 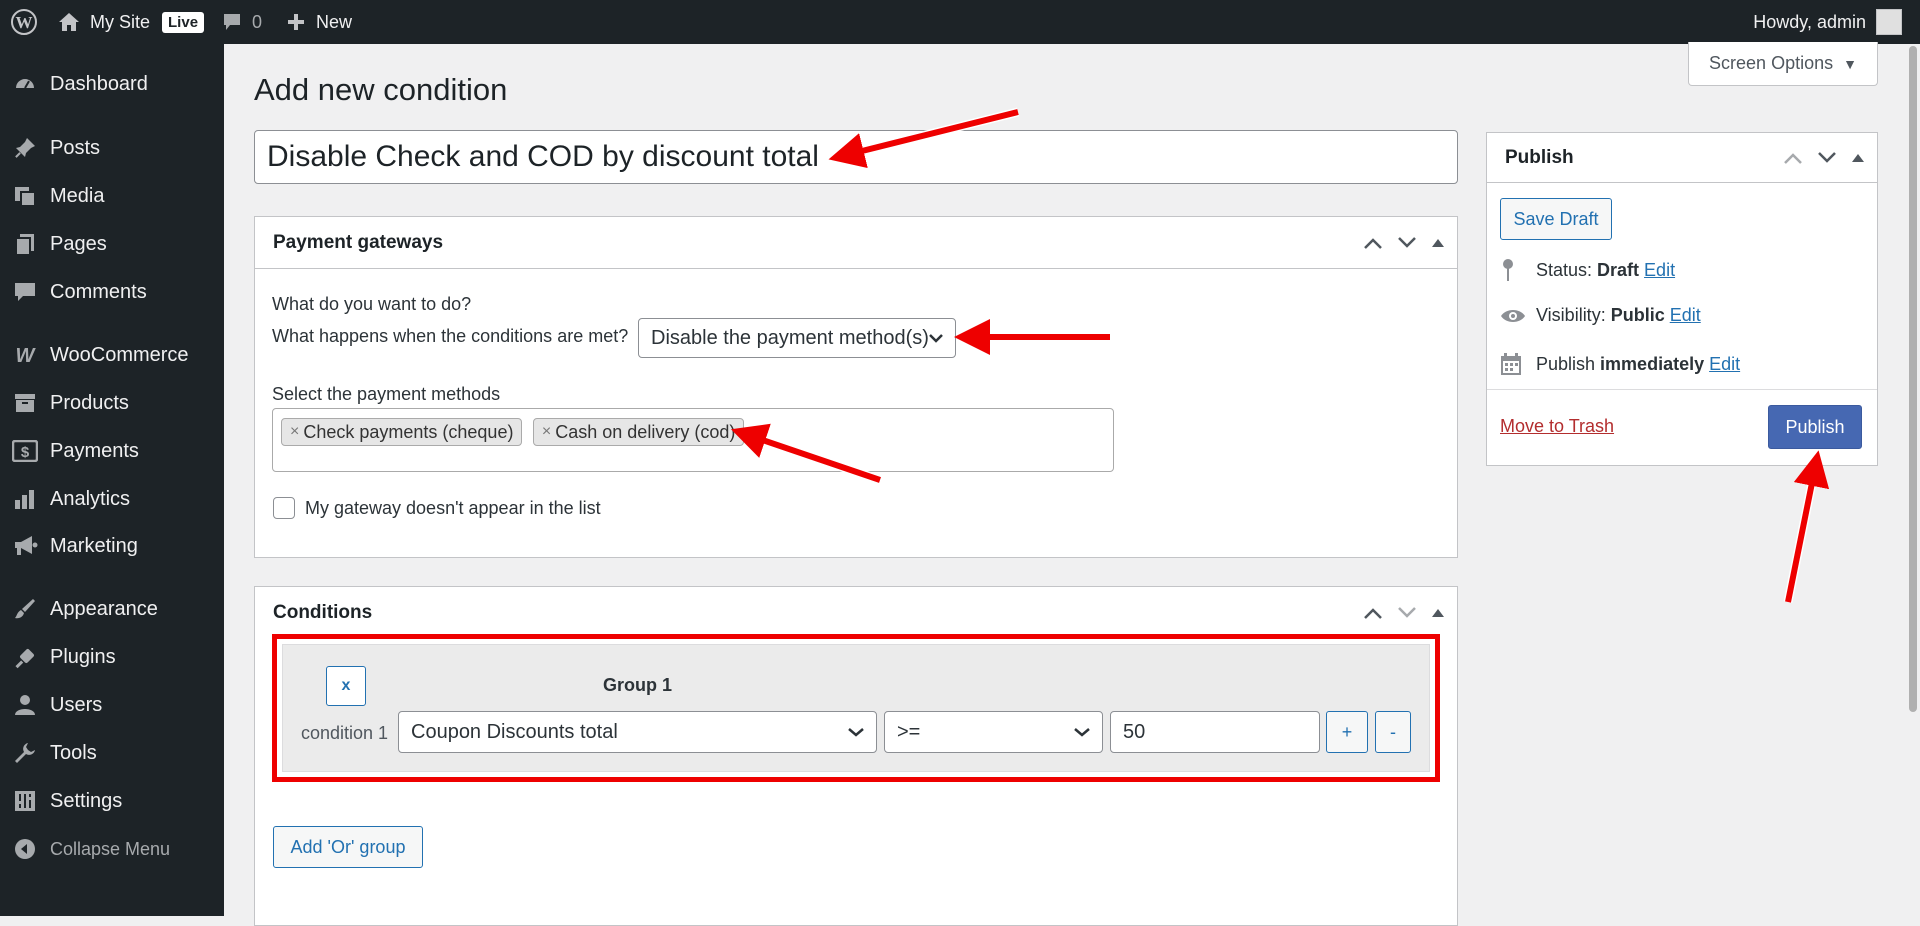 I want to click on new-content-link: New, so click(x=317, y=22).